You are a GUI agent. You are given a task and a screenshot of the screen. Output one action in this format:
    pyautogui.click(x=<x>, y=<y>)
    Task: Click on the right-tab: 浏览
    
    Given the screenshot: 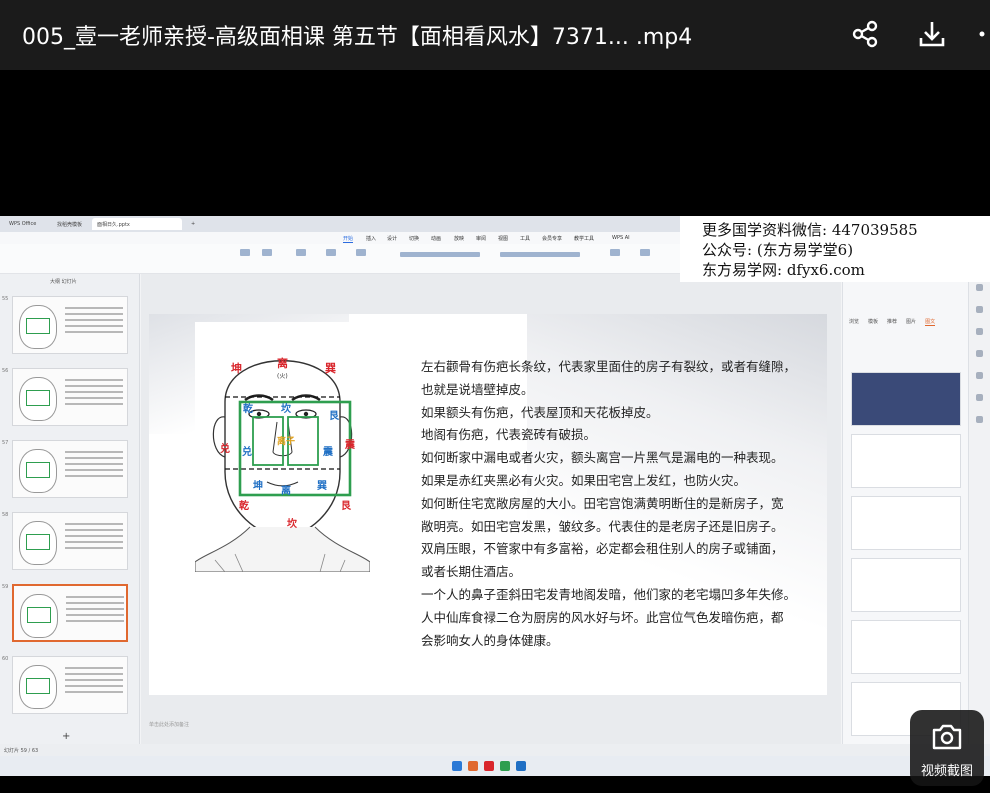 What is the action you would take?
    pyautogui.click(x=854, y=322)
    